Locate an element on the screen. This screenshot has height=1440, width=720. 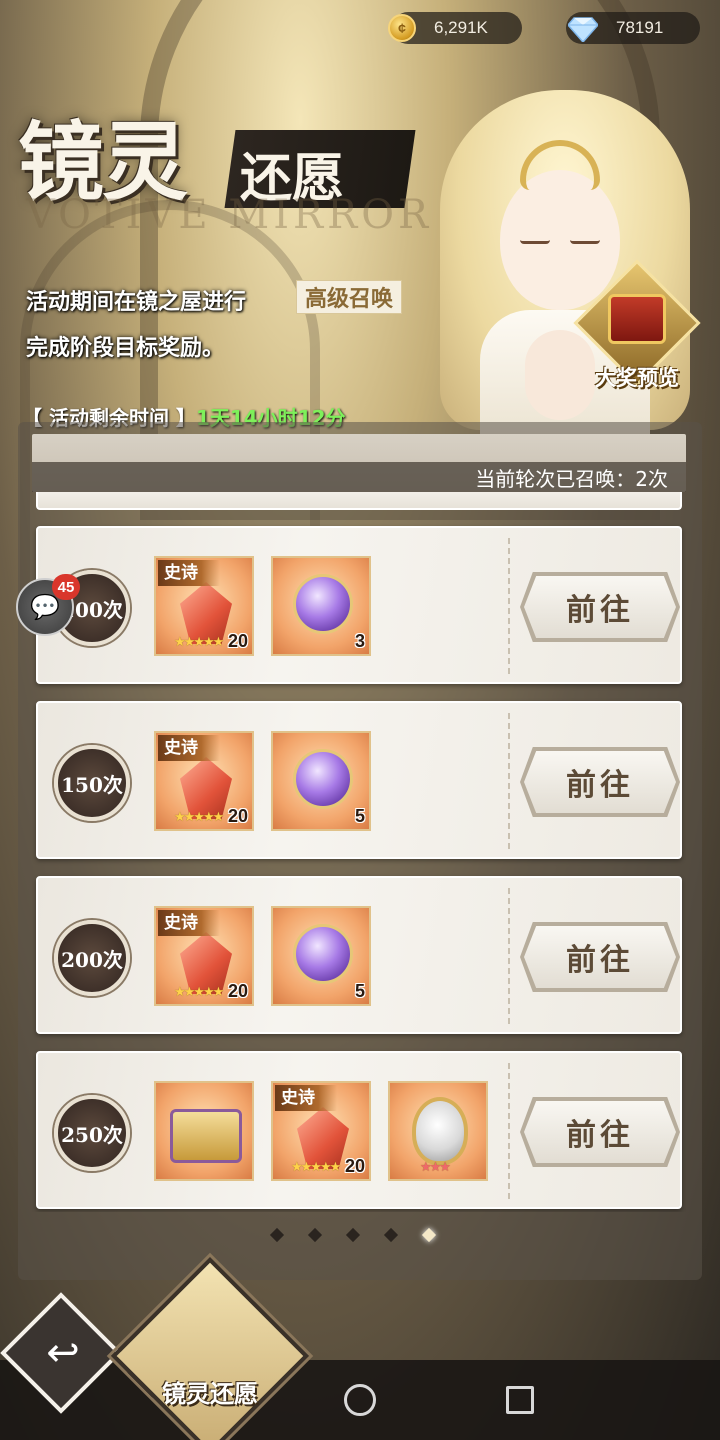
page-dot-active is located at coordinates (429, 1235).